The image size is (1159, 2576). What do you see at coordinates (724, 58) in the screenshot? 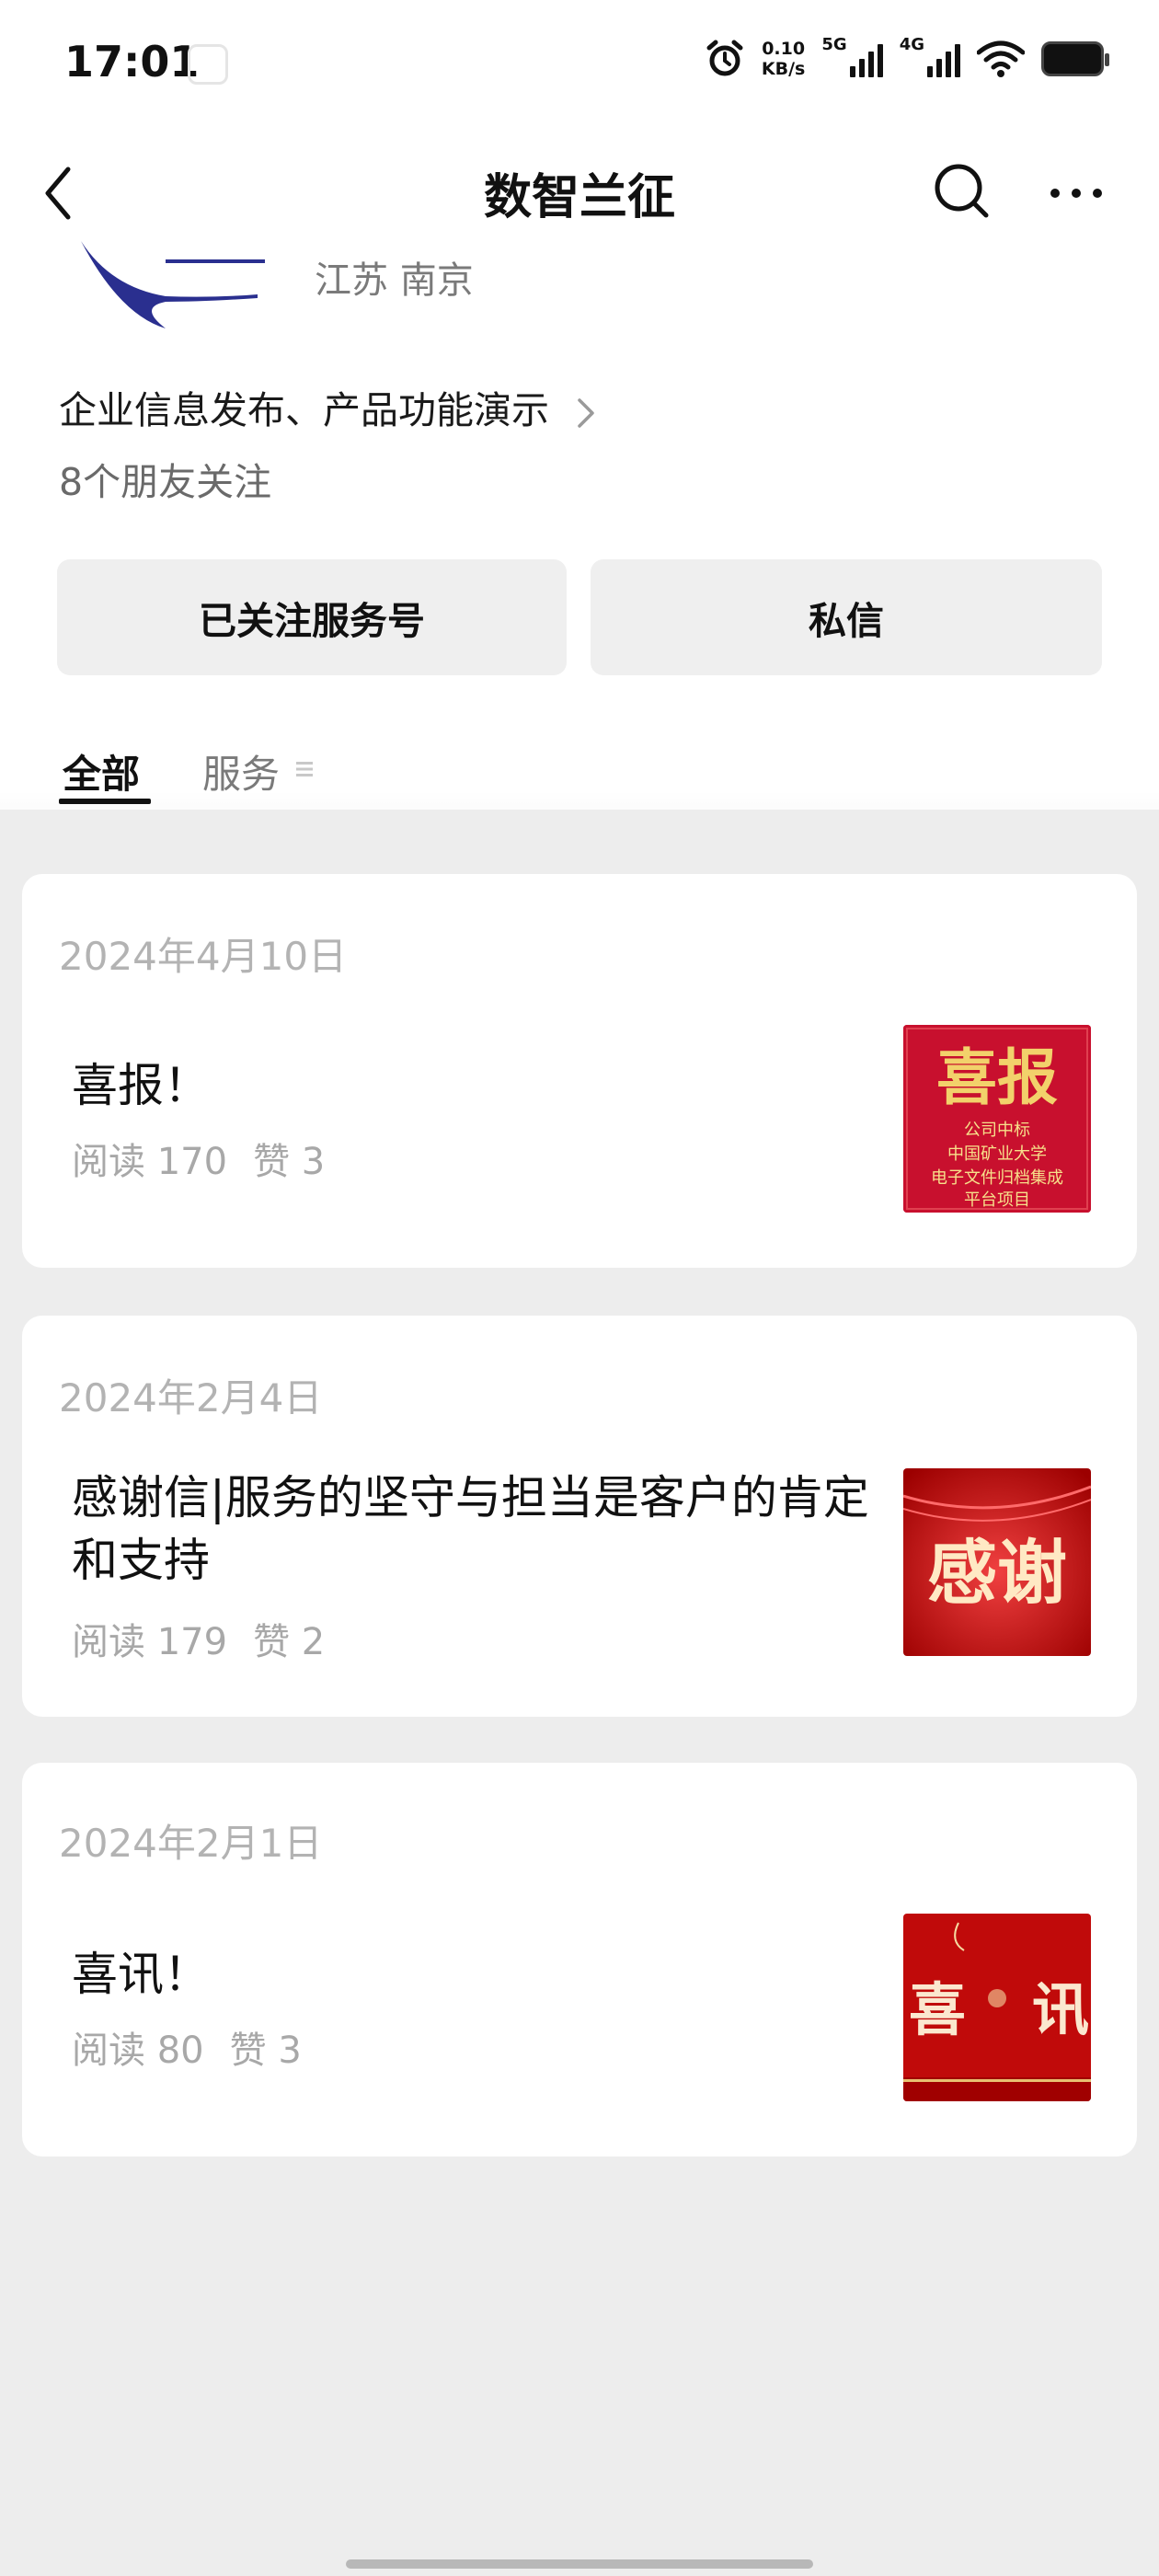
I see `alarm-icon` at bounding box center [724, 58].